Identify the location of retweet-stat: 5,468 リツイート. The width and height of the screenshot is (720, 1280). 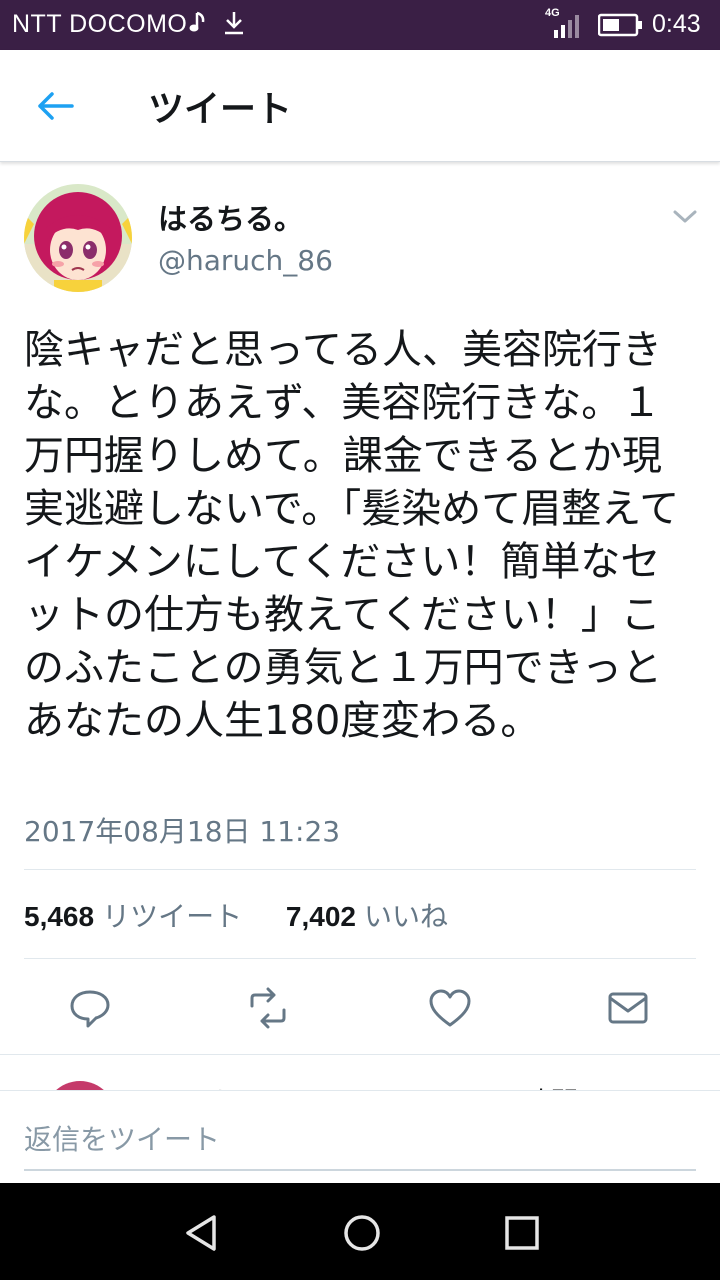
(137, 916).